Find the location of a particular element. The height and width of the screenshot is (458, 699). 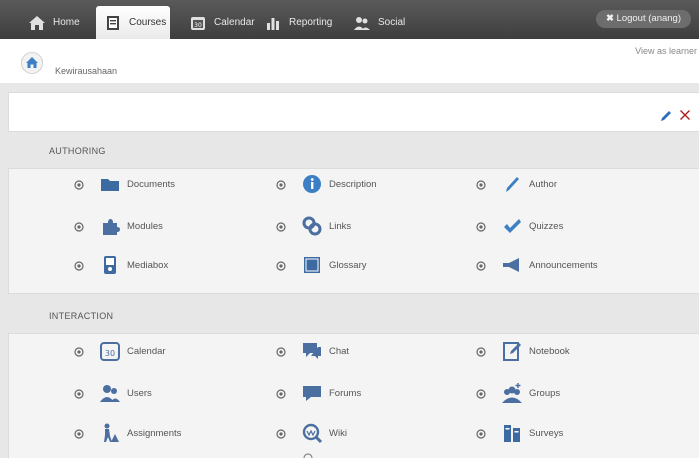

edit-icon is located at coordinates (666, 116).